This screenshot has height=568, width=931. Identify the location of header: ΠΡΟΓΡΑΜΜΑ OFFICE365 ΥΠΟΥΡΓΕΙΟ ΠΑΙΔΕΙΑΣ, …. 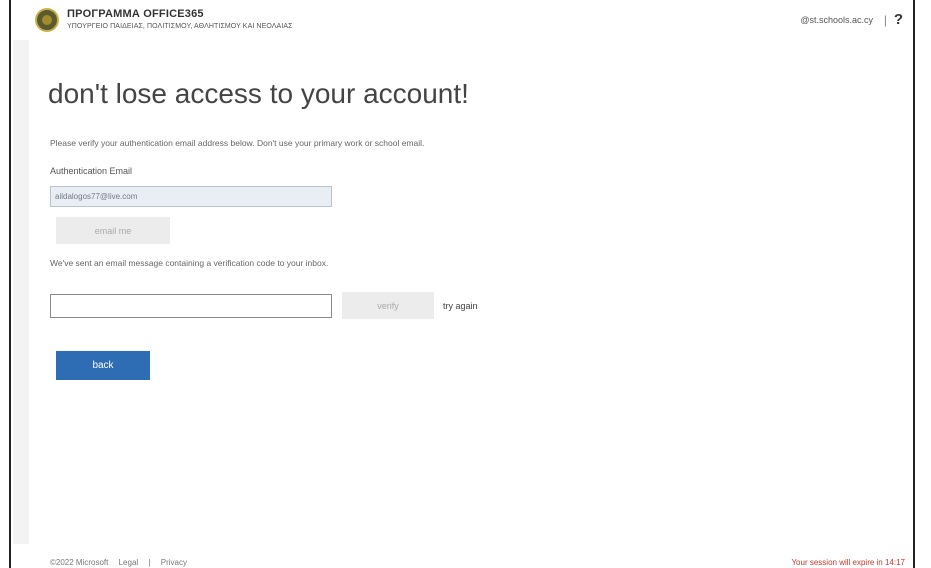
(462, 20).